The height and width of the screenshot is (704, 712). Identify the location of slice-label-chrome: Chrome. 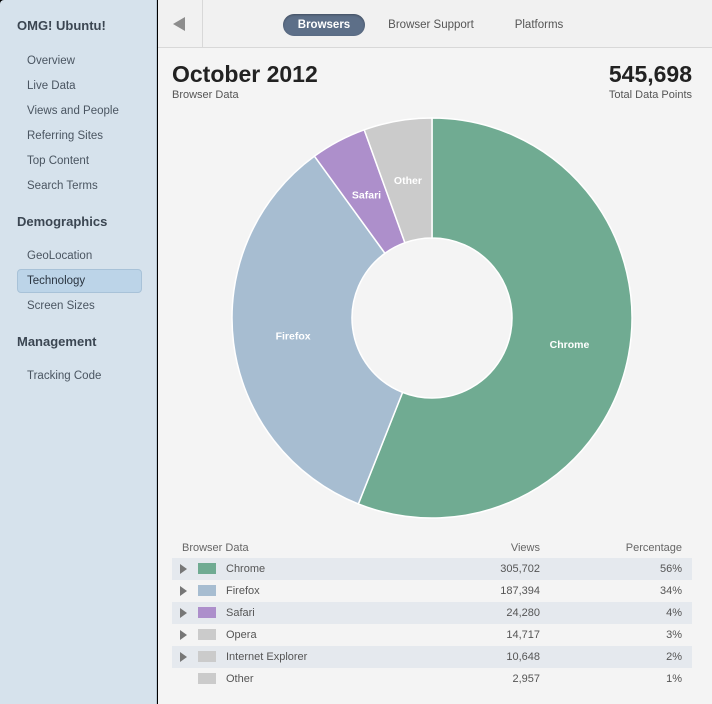
(570, 345).